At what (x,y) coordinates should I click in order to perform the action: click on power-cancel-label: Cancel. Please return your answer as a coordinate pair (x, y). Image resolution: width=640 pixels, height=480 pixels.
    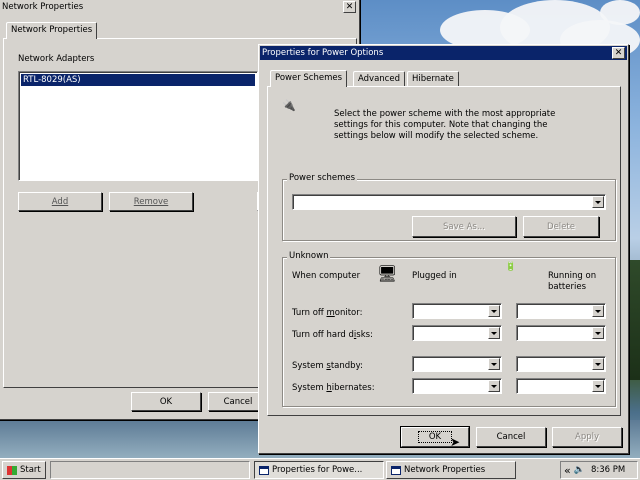
    Looking at the image, I should click on (511, 437).